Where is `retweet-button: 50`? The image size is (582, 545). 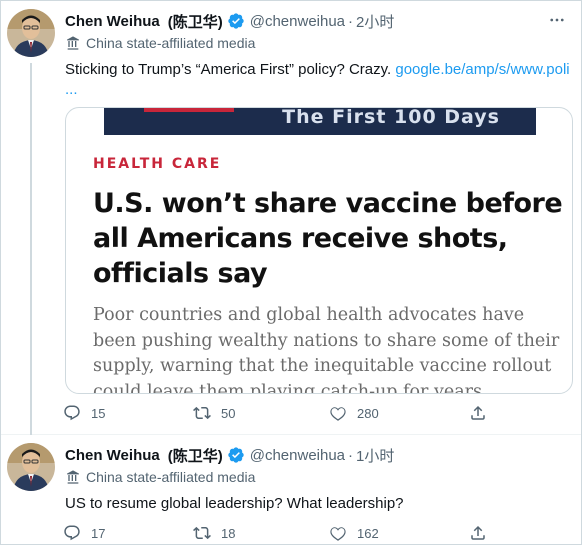 retweet-button: 50 is located at coordinates (214, 413).